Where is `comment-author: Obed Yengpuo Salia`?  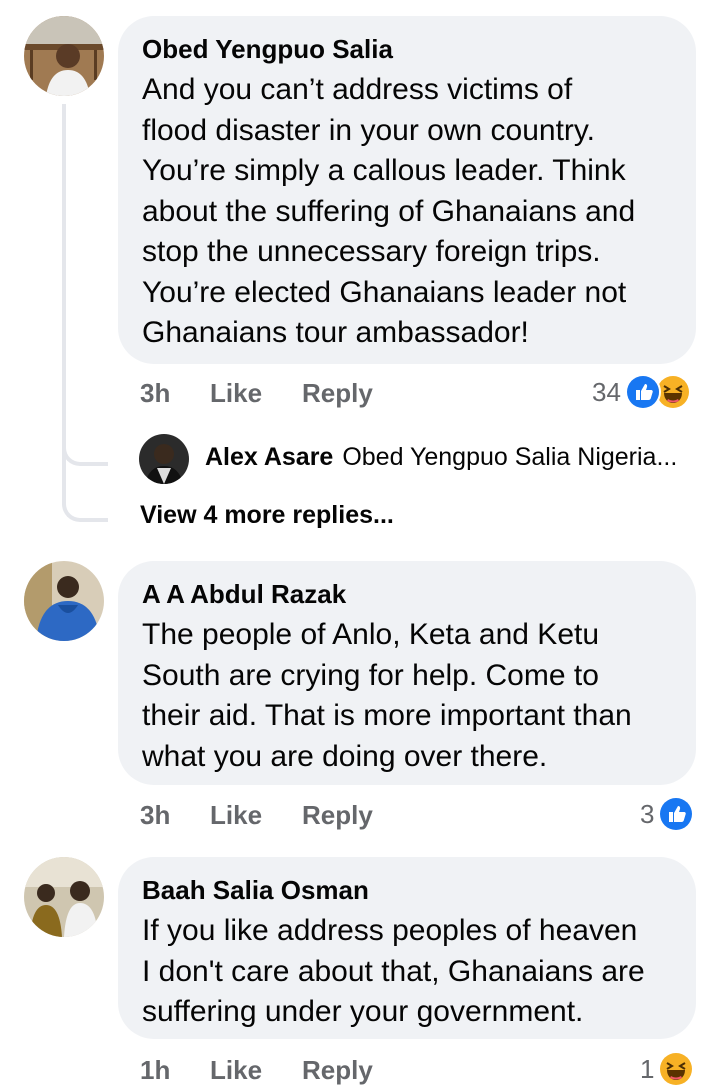 comment-author: Obed Yengpuo Salia is located at coordinates (406, 49).